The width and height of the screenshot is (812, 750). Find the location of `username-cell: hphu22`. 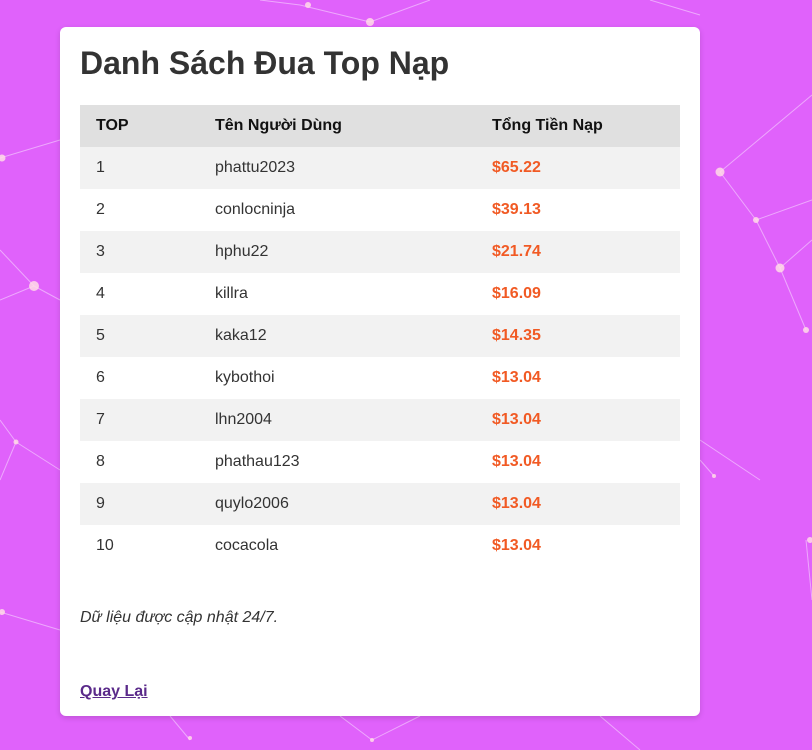

username-cell: hphu22 is located at coordinates (337, 252).